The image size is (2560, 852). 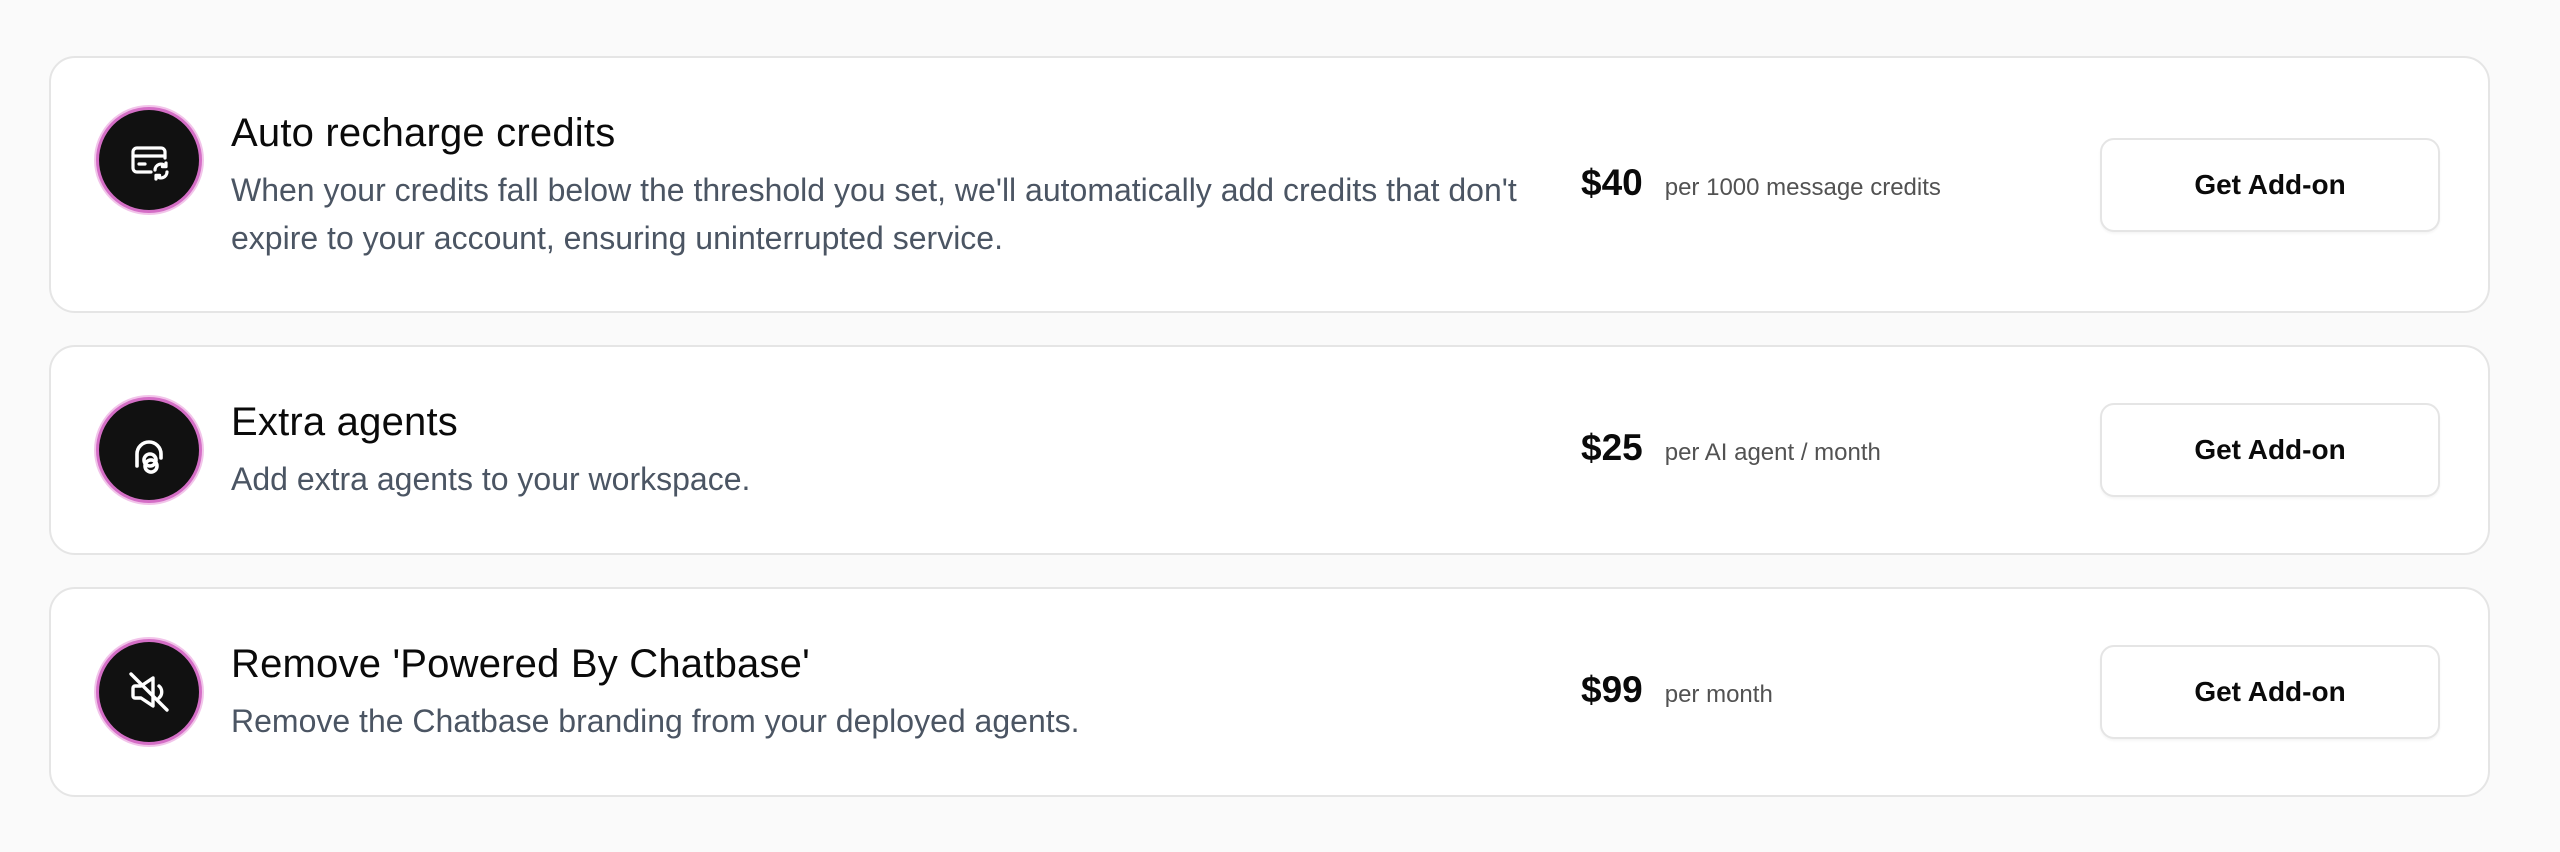 I want to click on get-addon-button-extra-agents: Get Add-on, so click(x=2270, y=450).